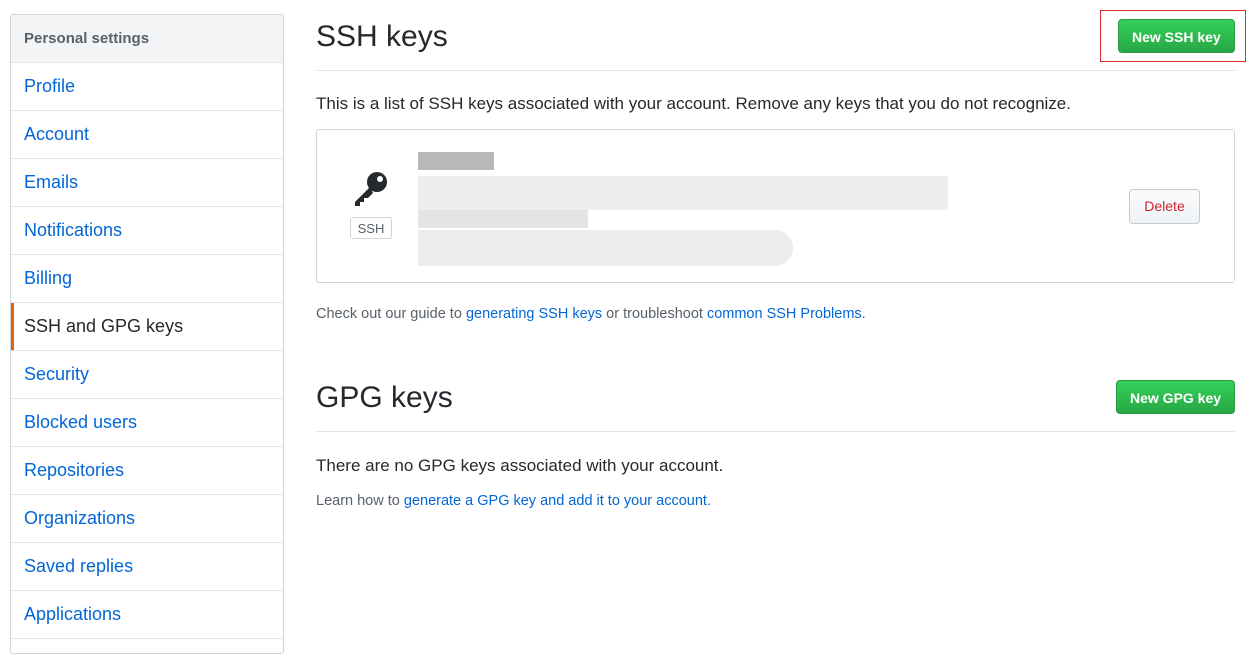  I want to click on key-icon, so click(371, 189).